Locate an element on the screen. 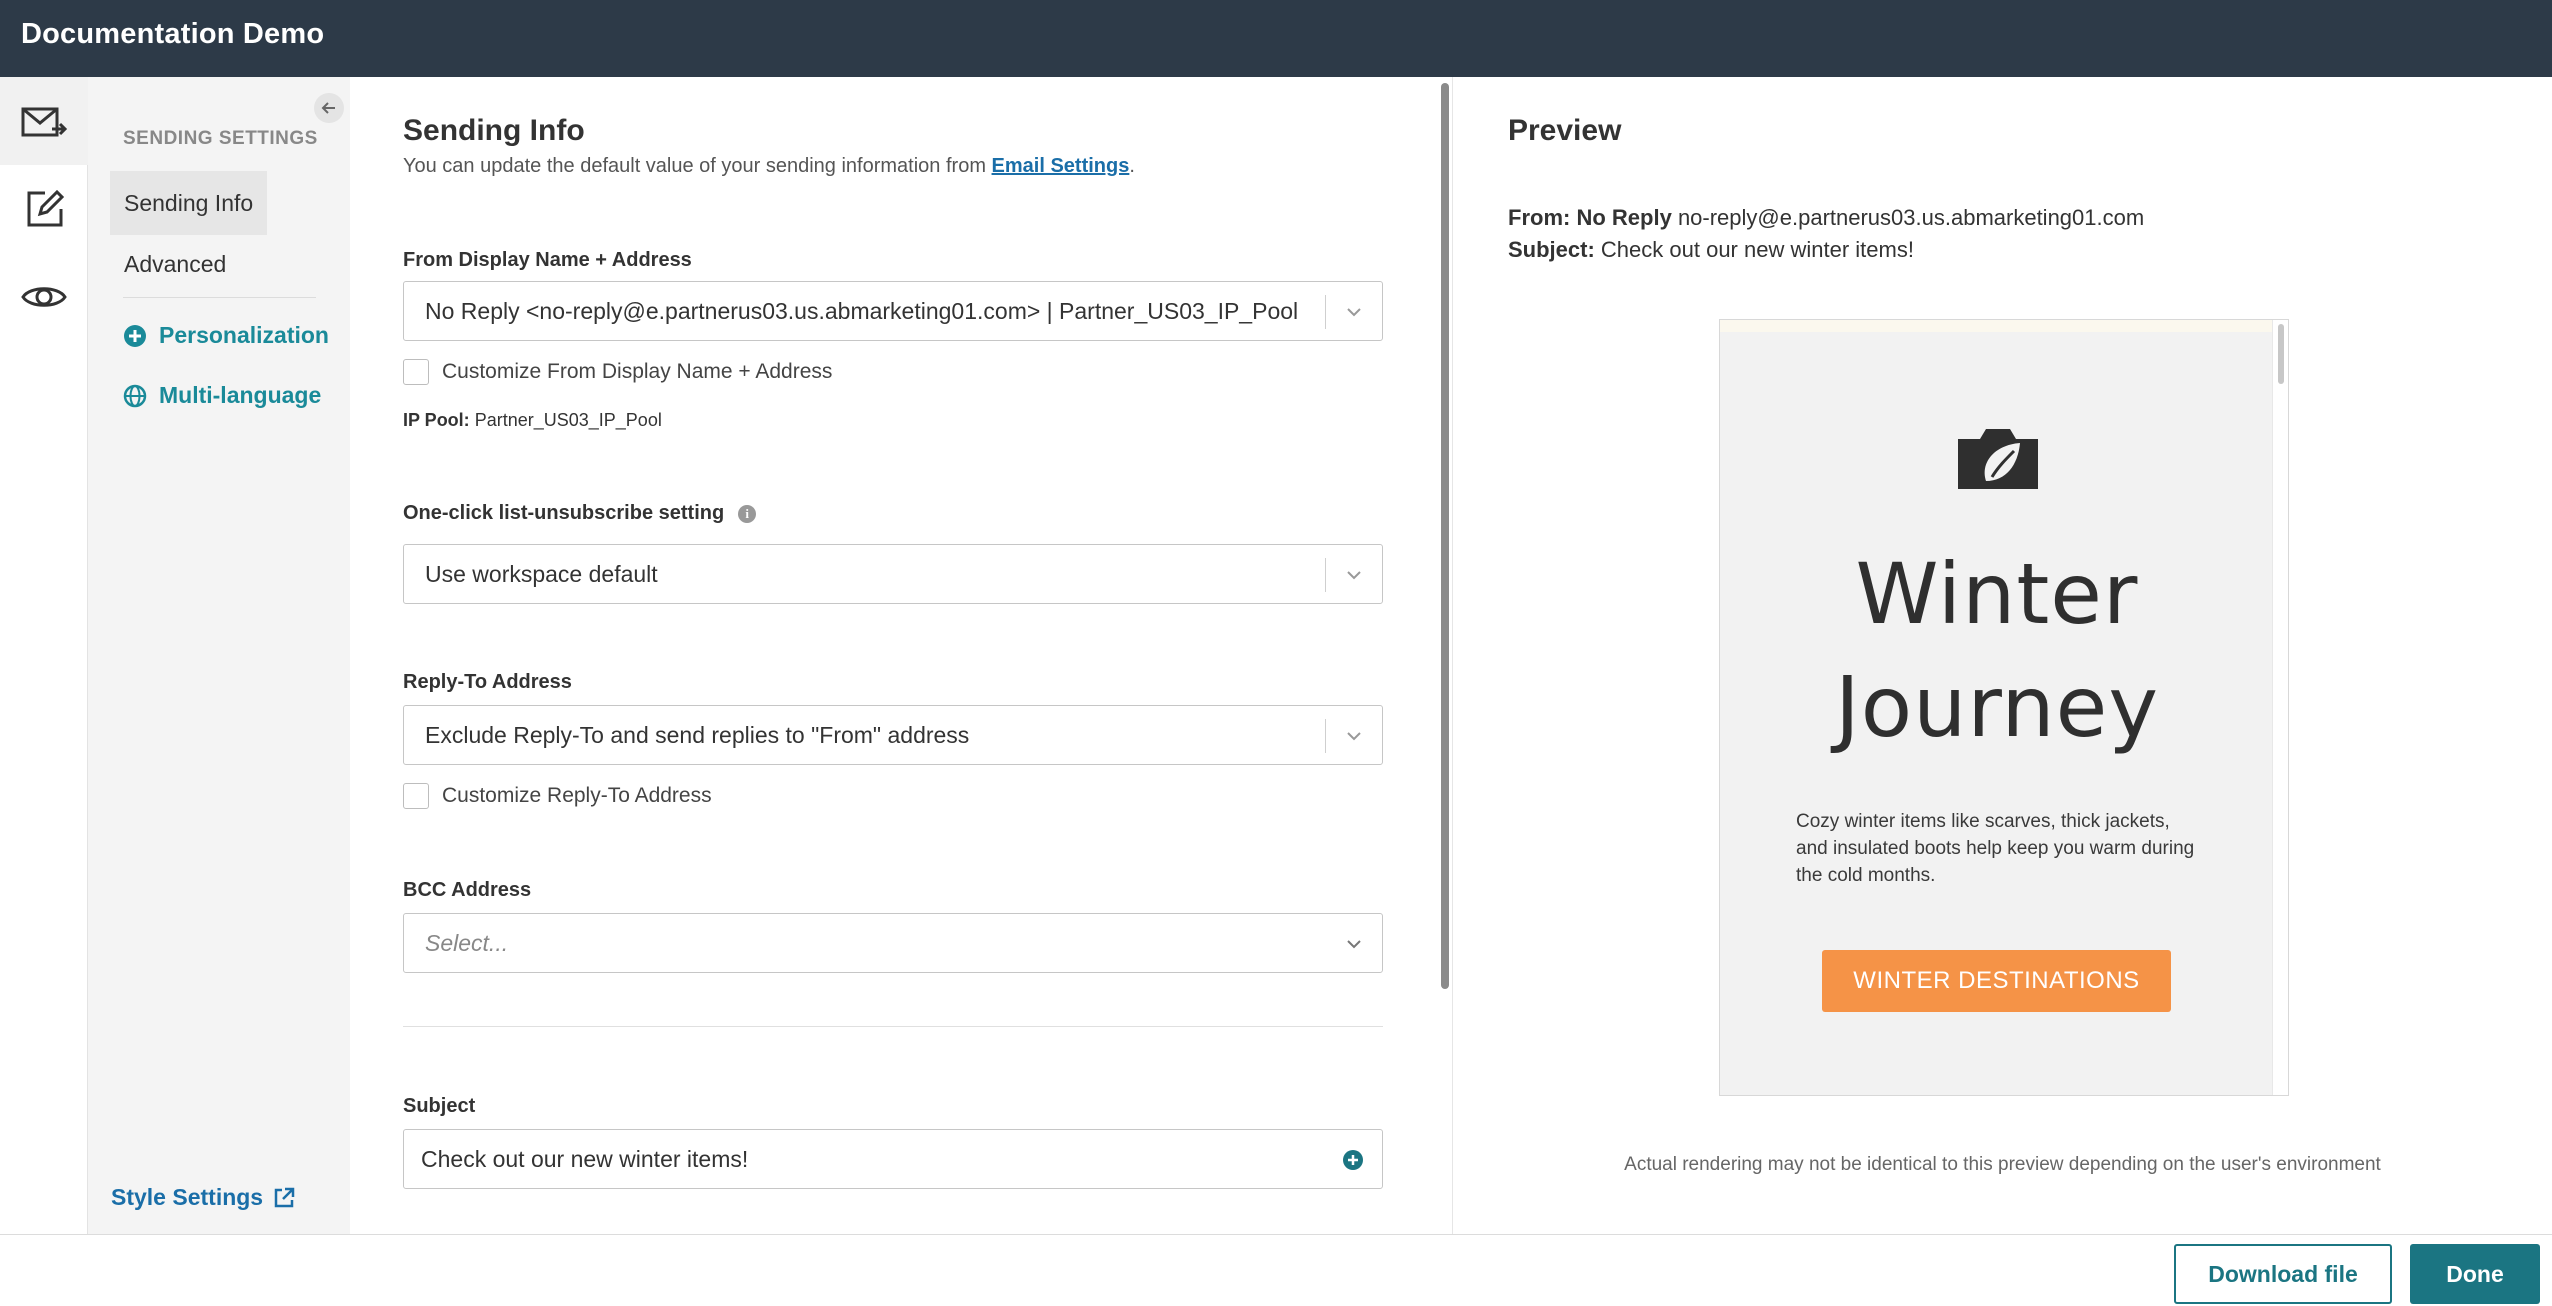  customize-reply-to-checkbox: Customize Reply-To Address is located at coordinates (557, 796).